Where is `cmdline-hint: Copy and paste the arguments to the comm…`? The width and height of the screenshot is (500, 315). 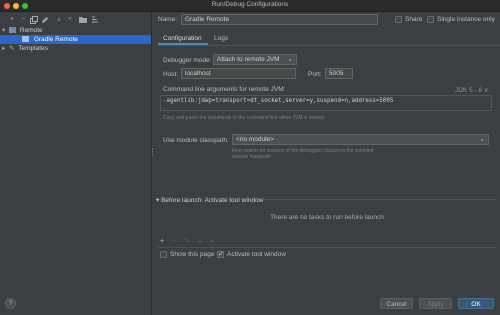 cmdline-hint: Copy and paste the arguments to the comm… is located at coordinates (244, 118).